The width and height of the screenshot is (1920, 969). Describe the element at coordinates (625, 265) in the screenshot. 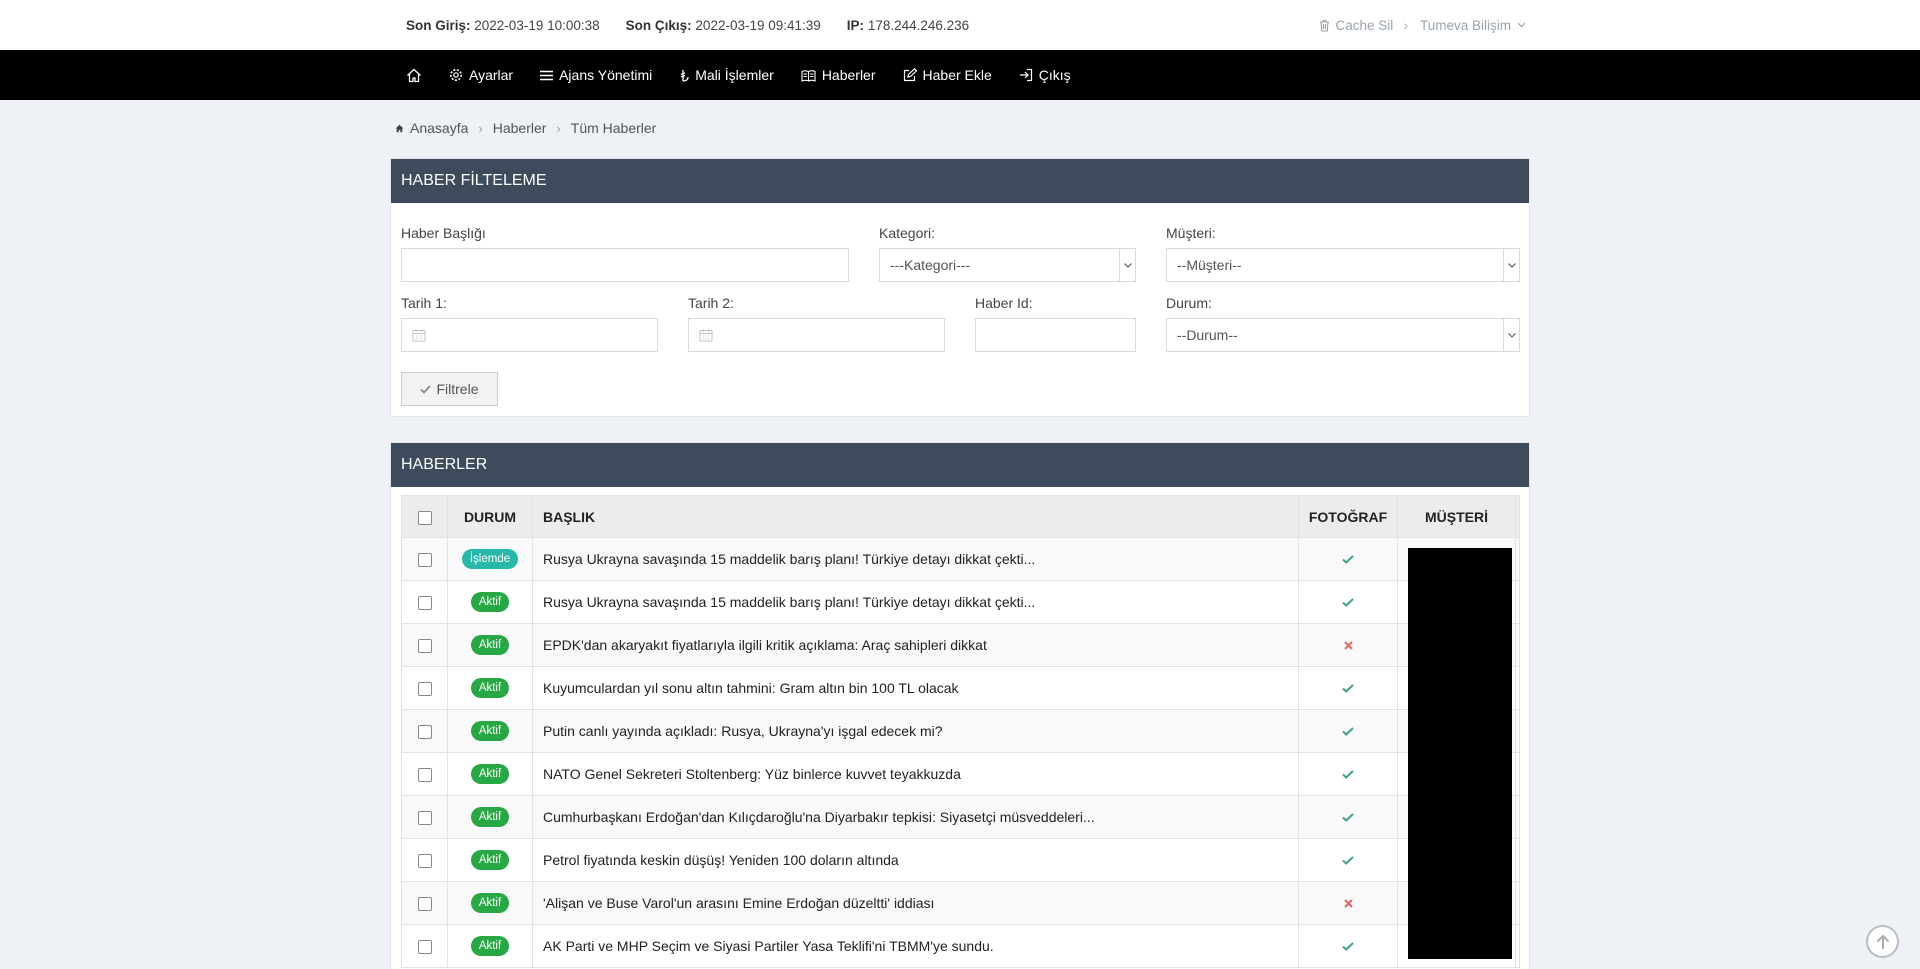

I see `news-title-input` at that location.